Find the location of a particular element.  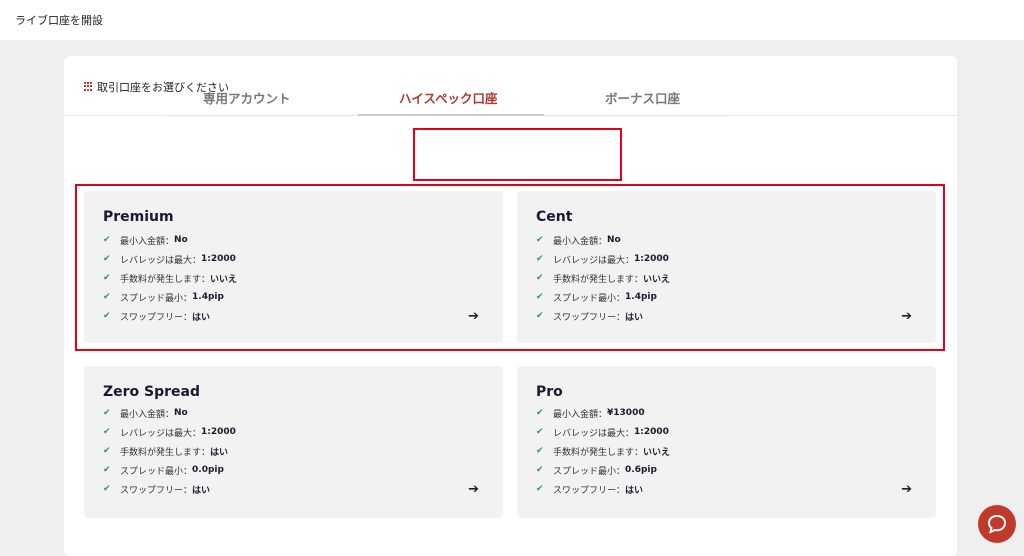

account-type-tabs: 専用アカウント ハイスペック口座 ボーナス口座 is located at coordinates (447, 95).